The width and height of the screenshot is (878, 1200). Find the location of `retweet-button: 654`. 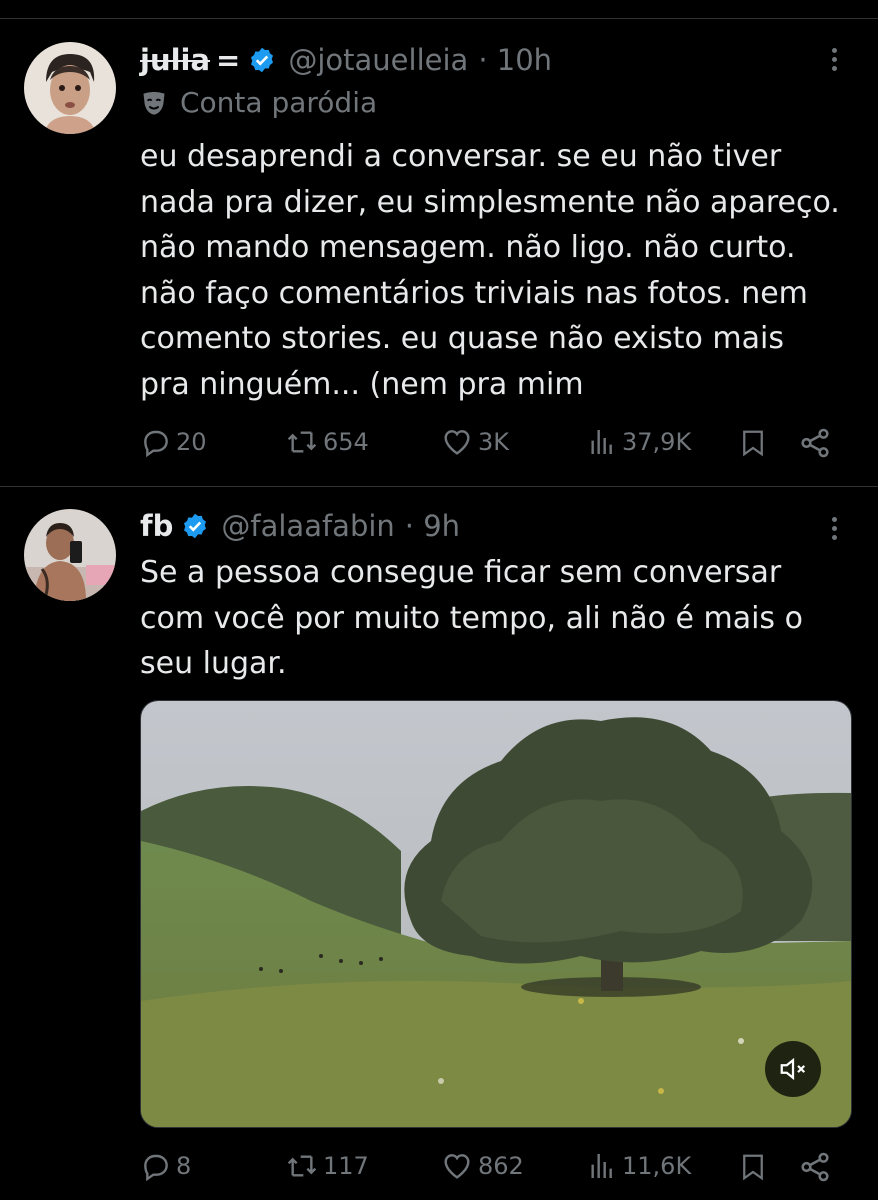

retweet-button: 654 is located at coordinates (327, 442).